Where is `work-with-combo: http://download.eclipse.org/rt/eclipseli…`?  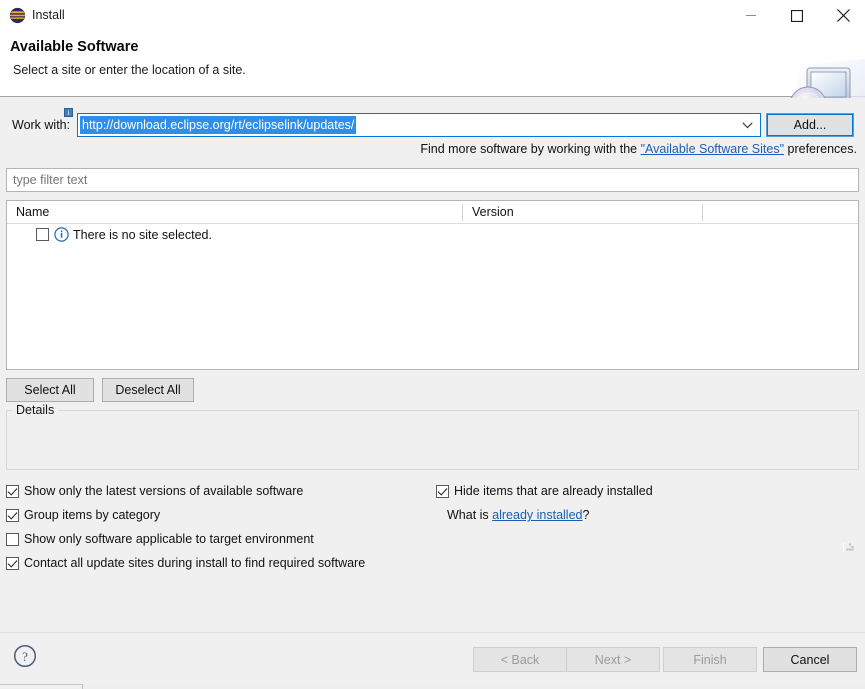
work-with-combo: http://download.eclipse.org/rt/eclipseli… is located at coordinates (419, 125).